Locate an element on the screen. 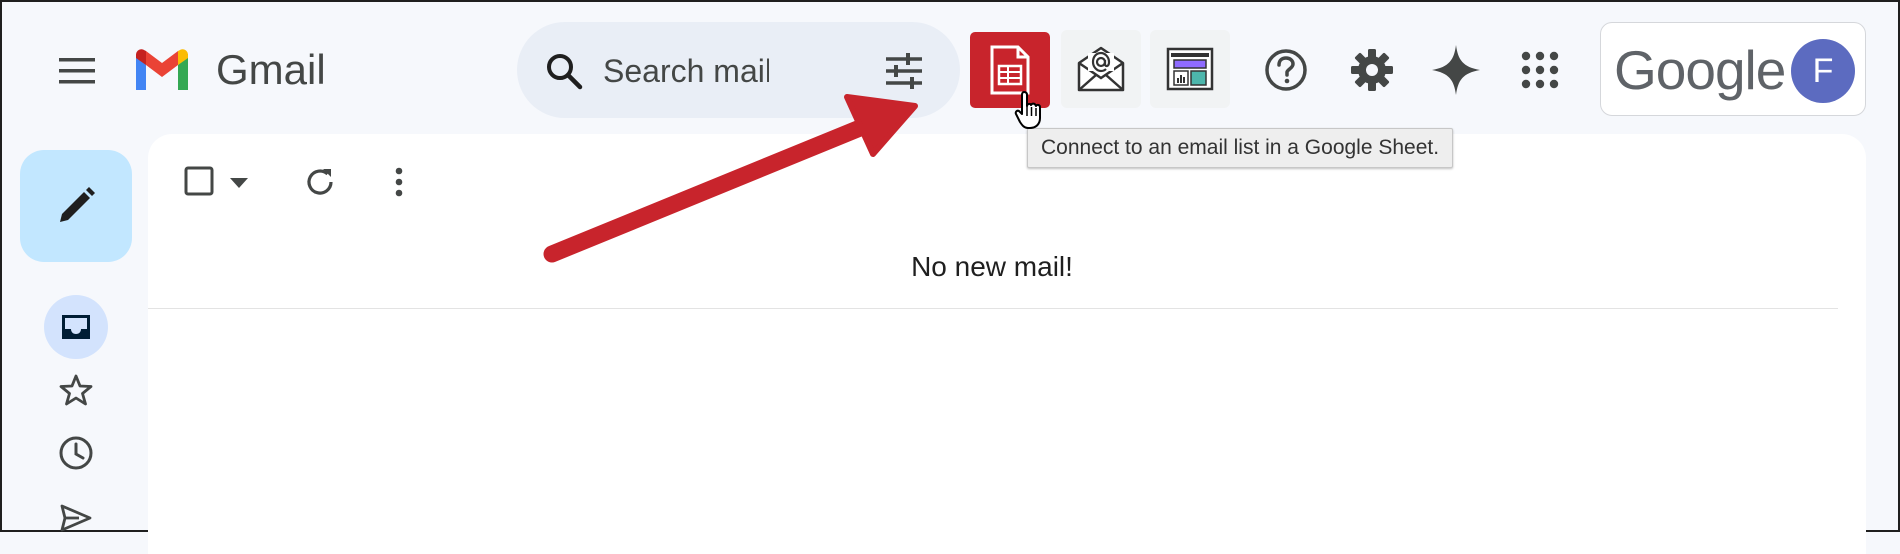 This screenshot has height=554, width=1900. apps-grid-icon is located at coordinates (1540, 70).